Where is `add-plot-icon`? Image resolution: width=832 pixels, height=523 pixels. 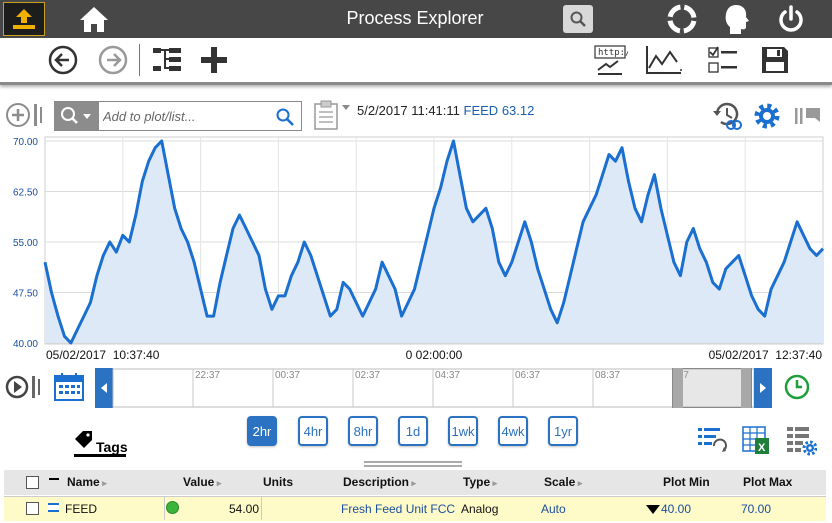 add-plot-icon is located at coordinates (24, 115).